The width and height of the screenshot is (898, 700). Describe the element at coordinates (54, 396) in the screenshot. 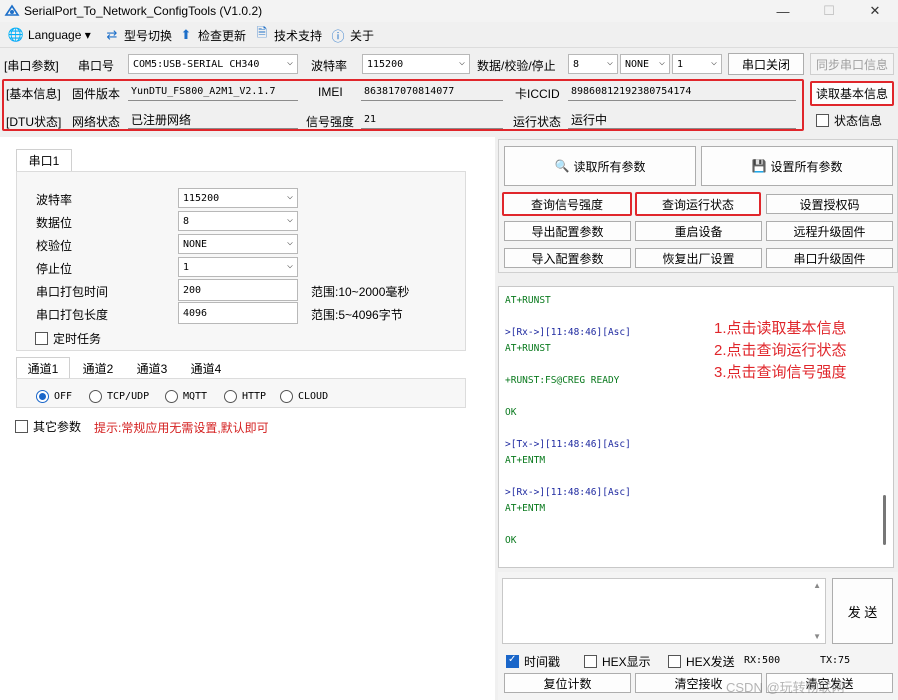

I see `protocol-off-radio: OFF` at that location.